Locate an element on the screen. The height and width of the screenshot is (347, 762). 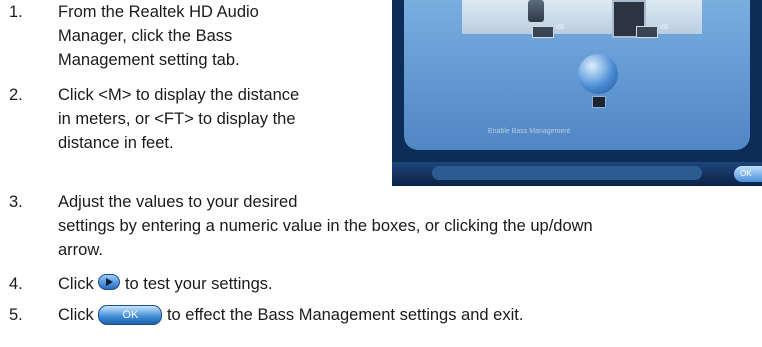
step-2-line-1: Click <M> to display the distance is located at coordinates (179, 95).